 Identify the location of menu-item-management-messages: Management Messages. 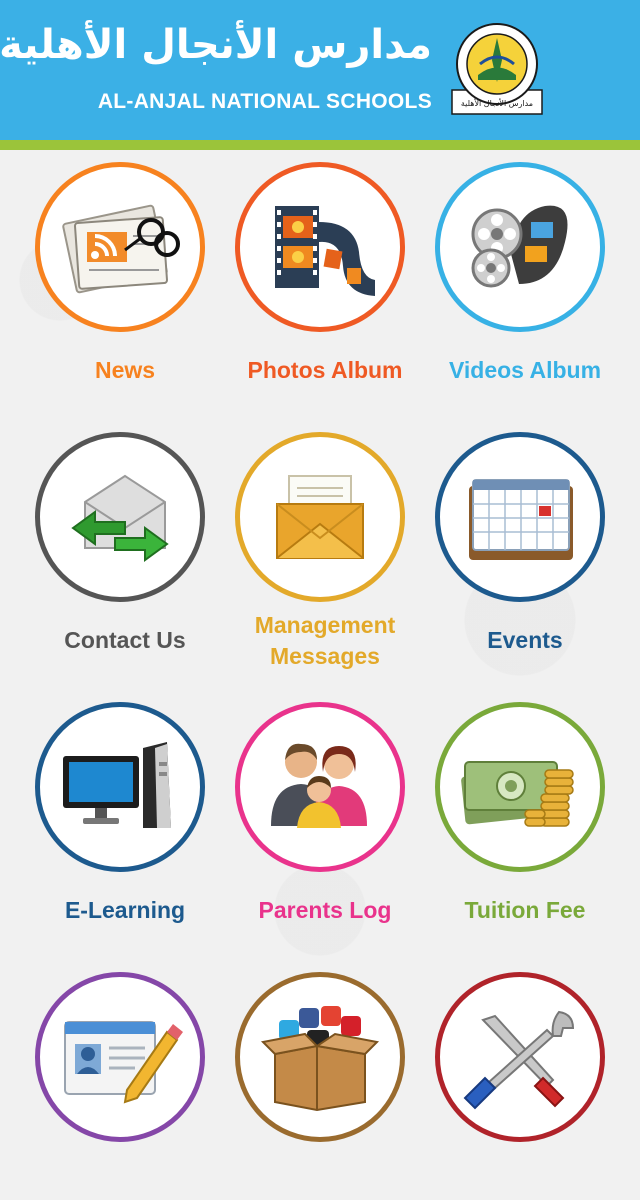
(325, 544).